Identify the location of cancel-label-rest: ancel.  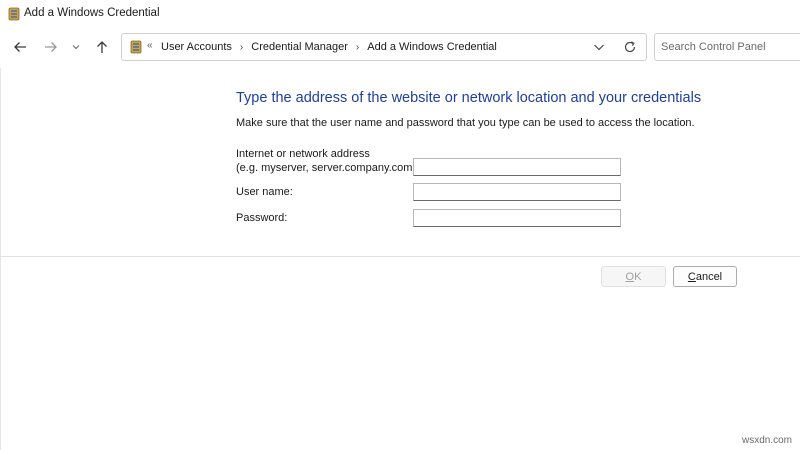
(709, 276).